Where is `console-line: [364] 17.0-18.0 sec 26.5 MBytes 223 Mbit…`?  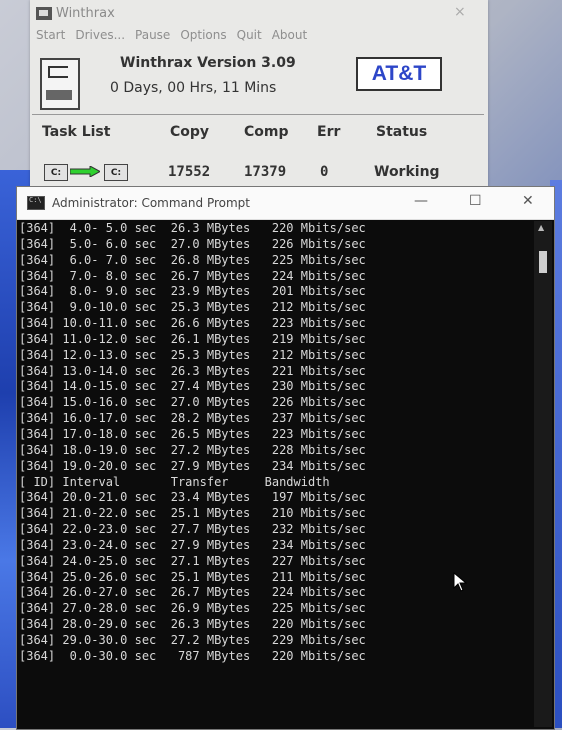
console-line: [364] 17.0-18.0 sec 26.5 MBytes 223 Mbit… is located at coordinates (192, 433).